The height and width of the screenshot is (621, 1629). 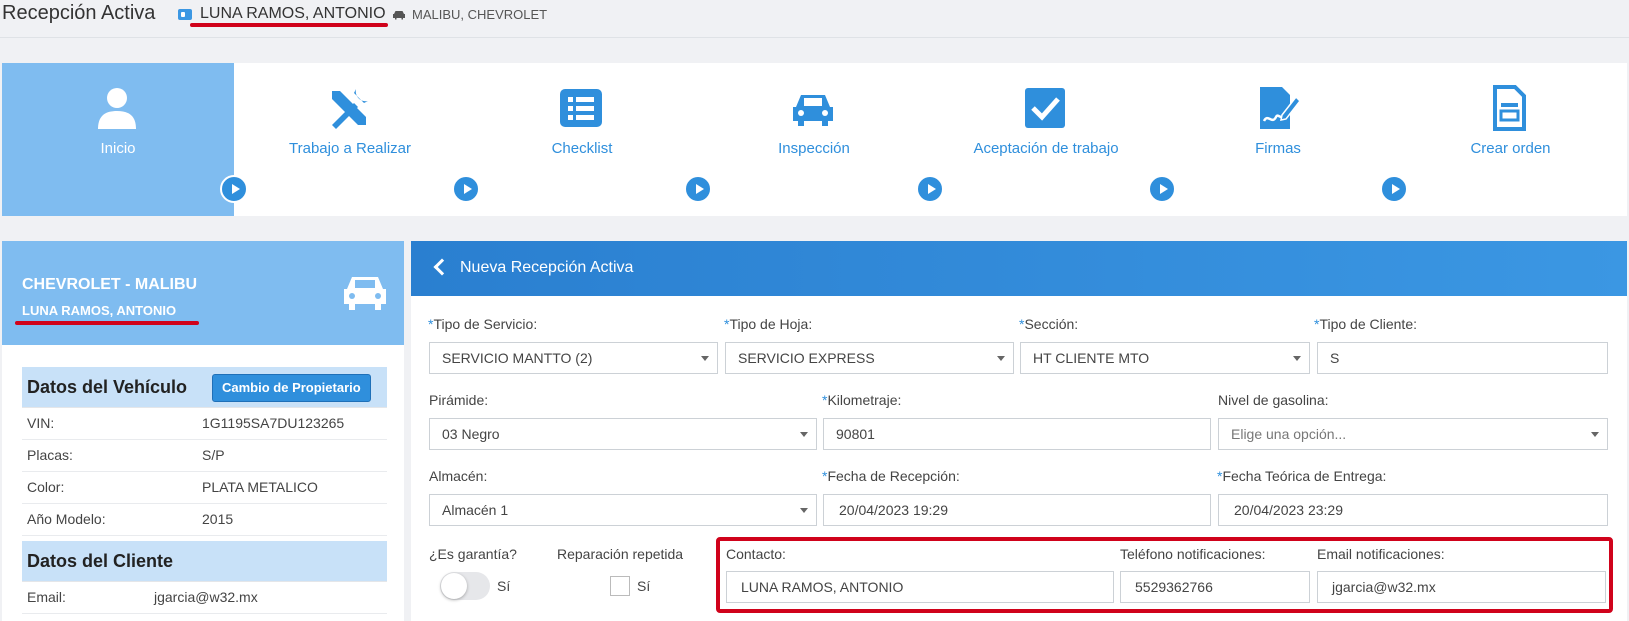 I want to click on step-crear-orden: Crear orden, so click(x=1510, y=139).